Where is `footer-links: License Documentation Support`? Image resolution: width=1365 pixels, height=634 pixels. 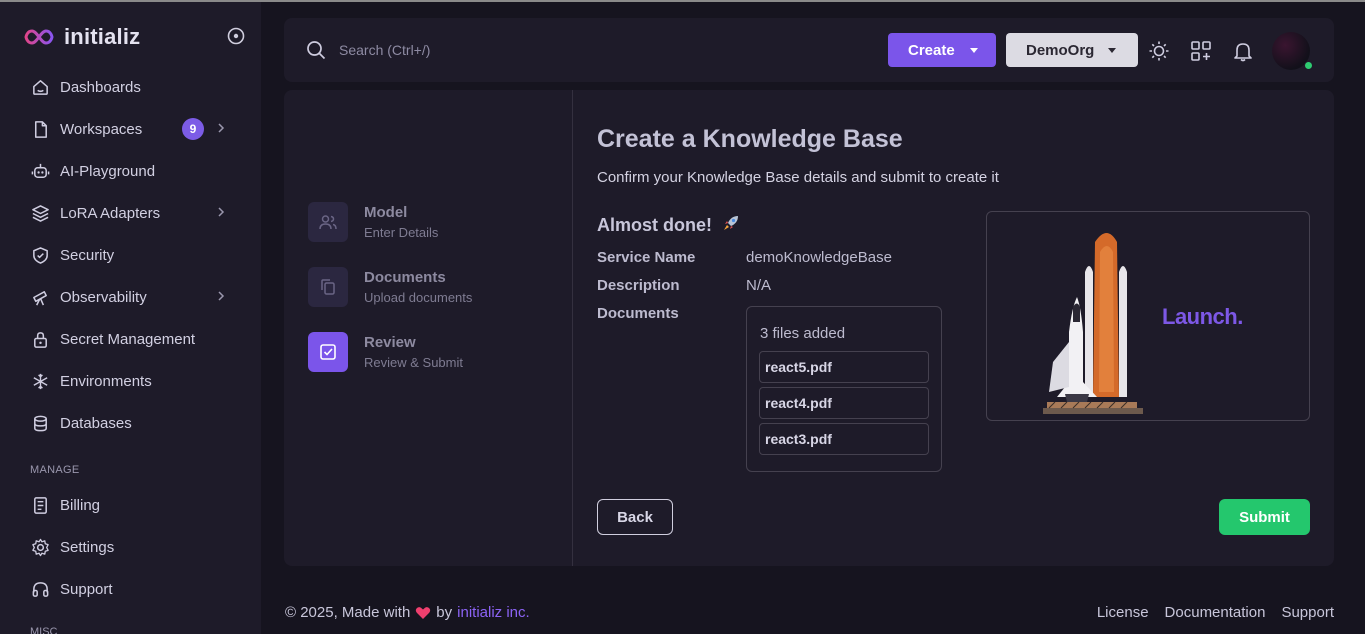 footer-links: License Documentation Support is located at coordinates (1215, 612).